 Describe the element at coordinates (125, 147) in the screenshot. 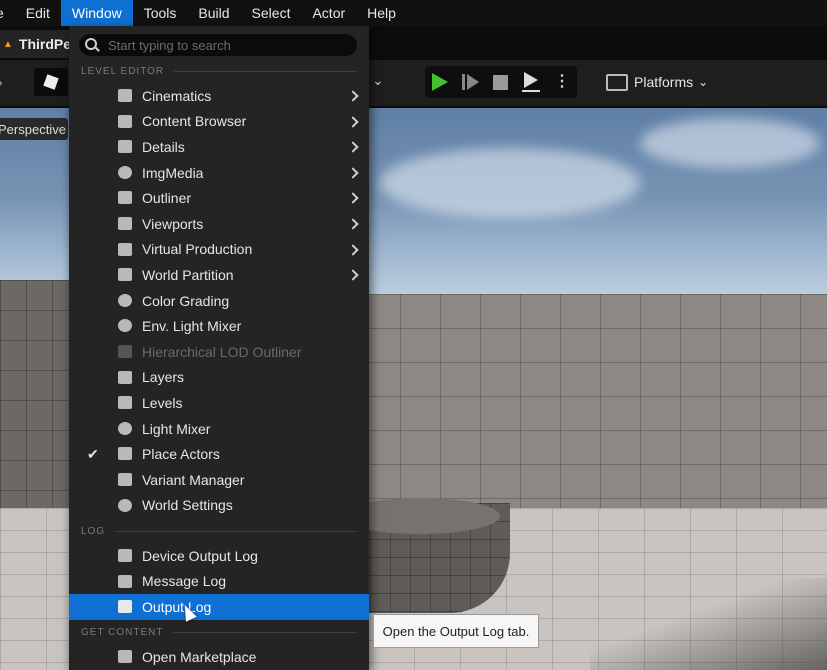

I see `details-pencil-icon` at that location.